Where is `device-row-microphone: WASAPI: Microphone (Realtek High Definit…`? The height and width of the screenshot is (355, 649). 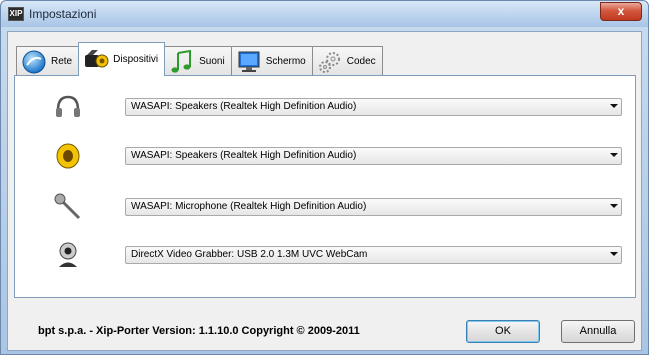 device-row-microphone: WASAPI: Microphone (Realtek High Definit… is located at coordinates (325, 207).